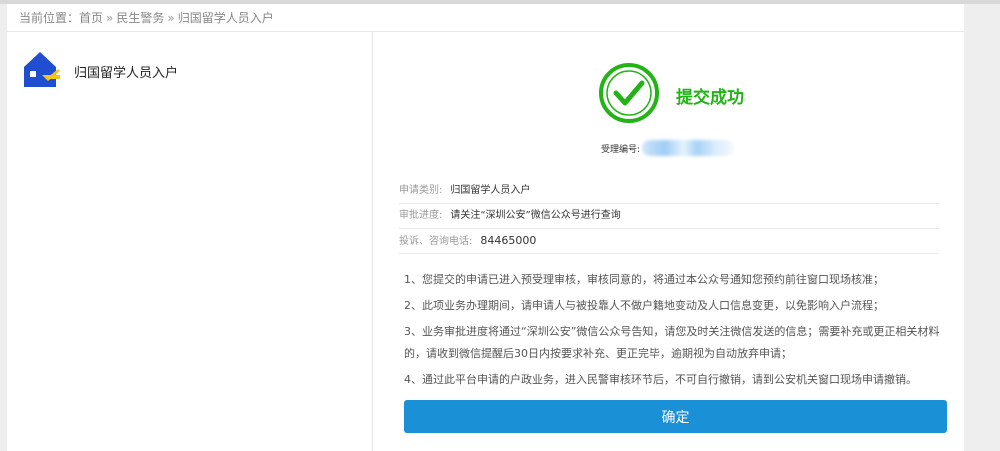 The image size is (1000, 451). Describe the element at coordinates (675, 416) in the screenshot. I see `confirm-button: 确定` at that location.